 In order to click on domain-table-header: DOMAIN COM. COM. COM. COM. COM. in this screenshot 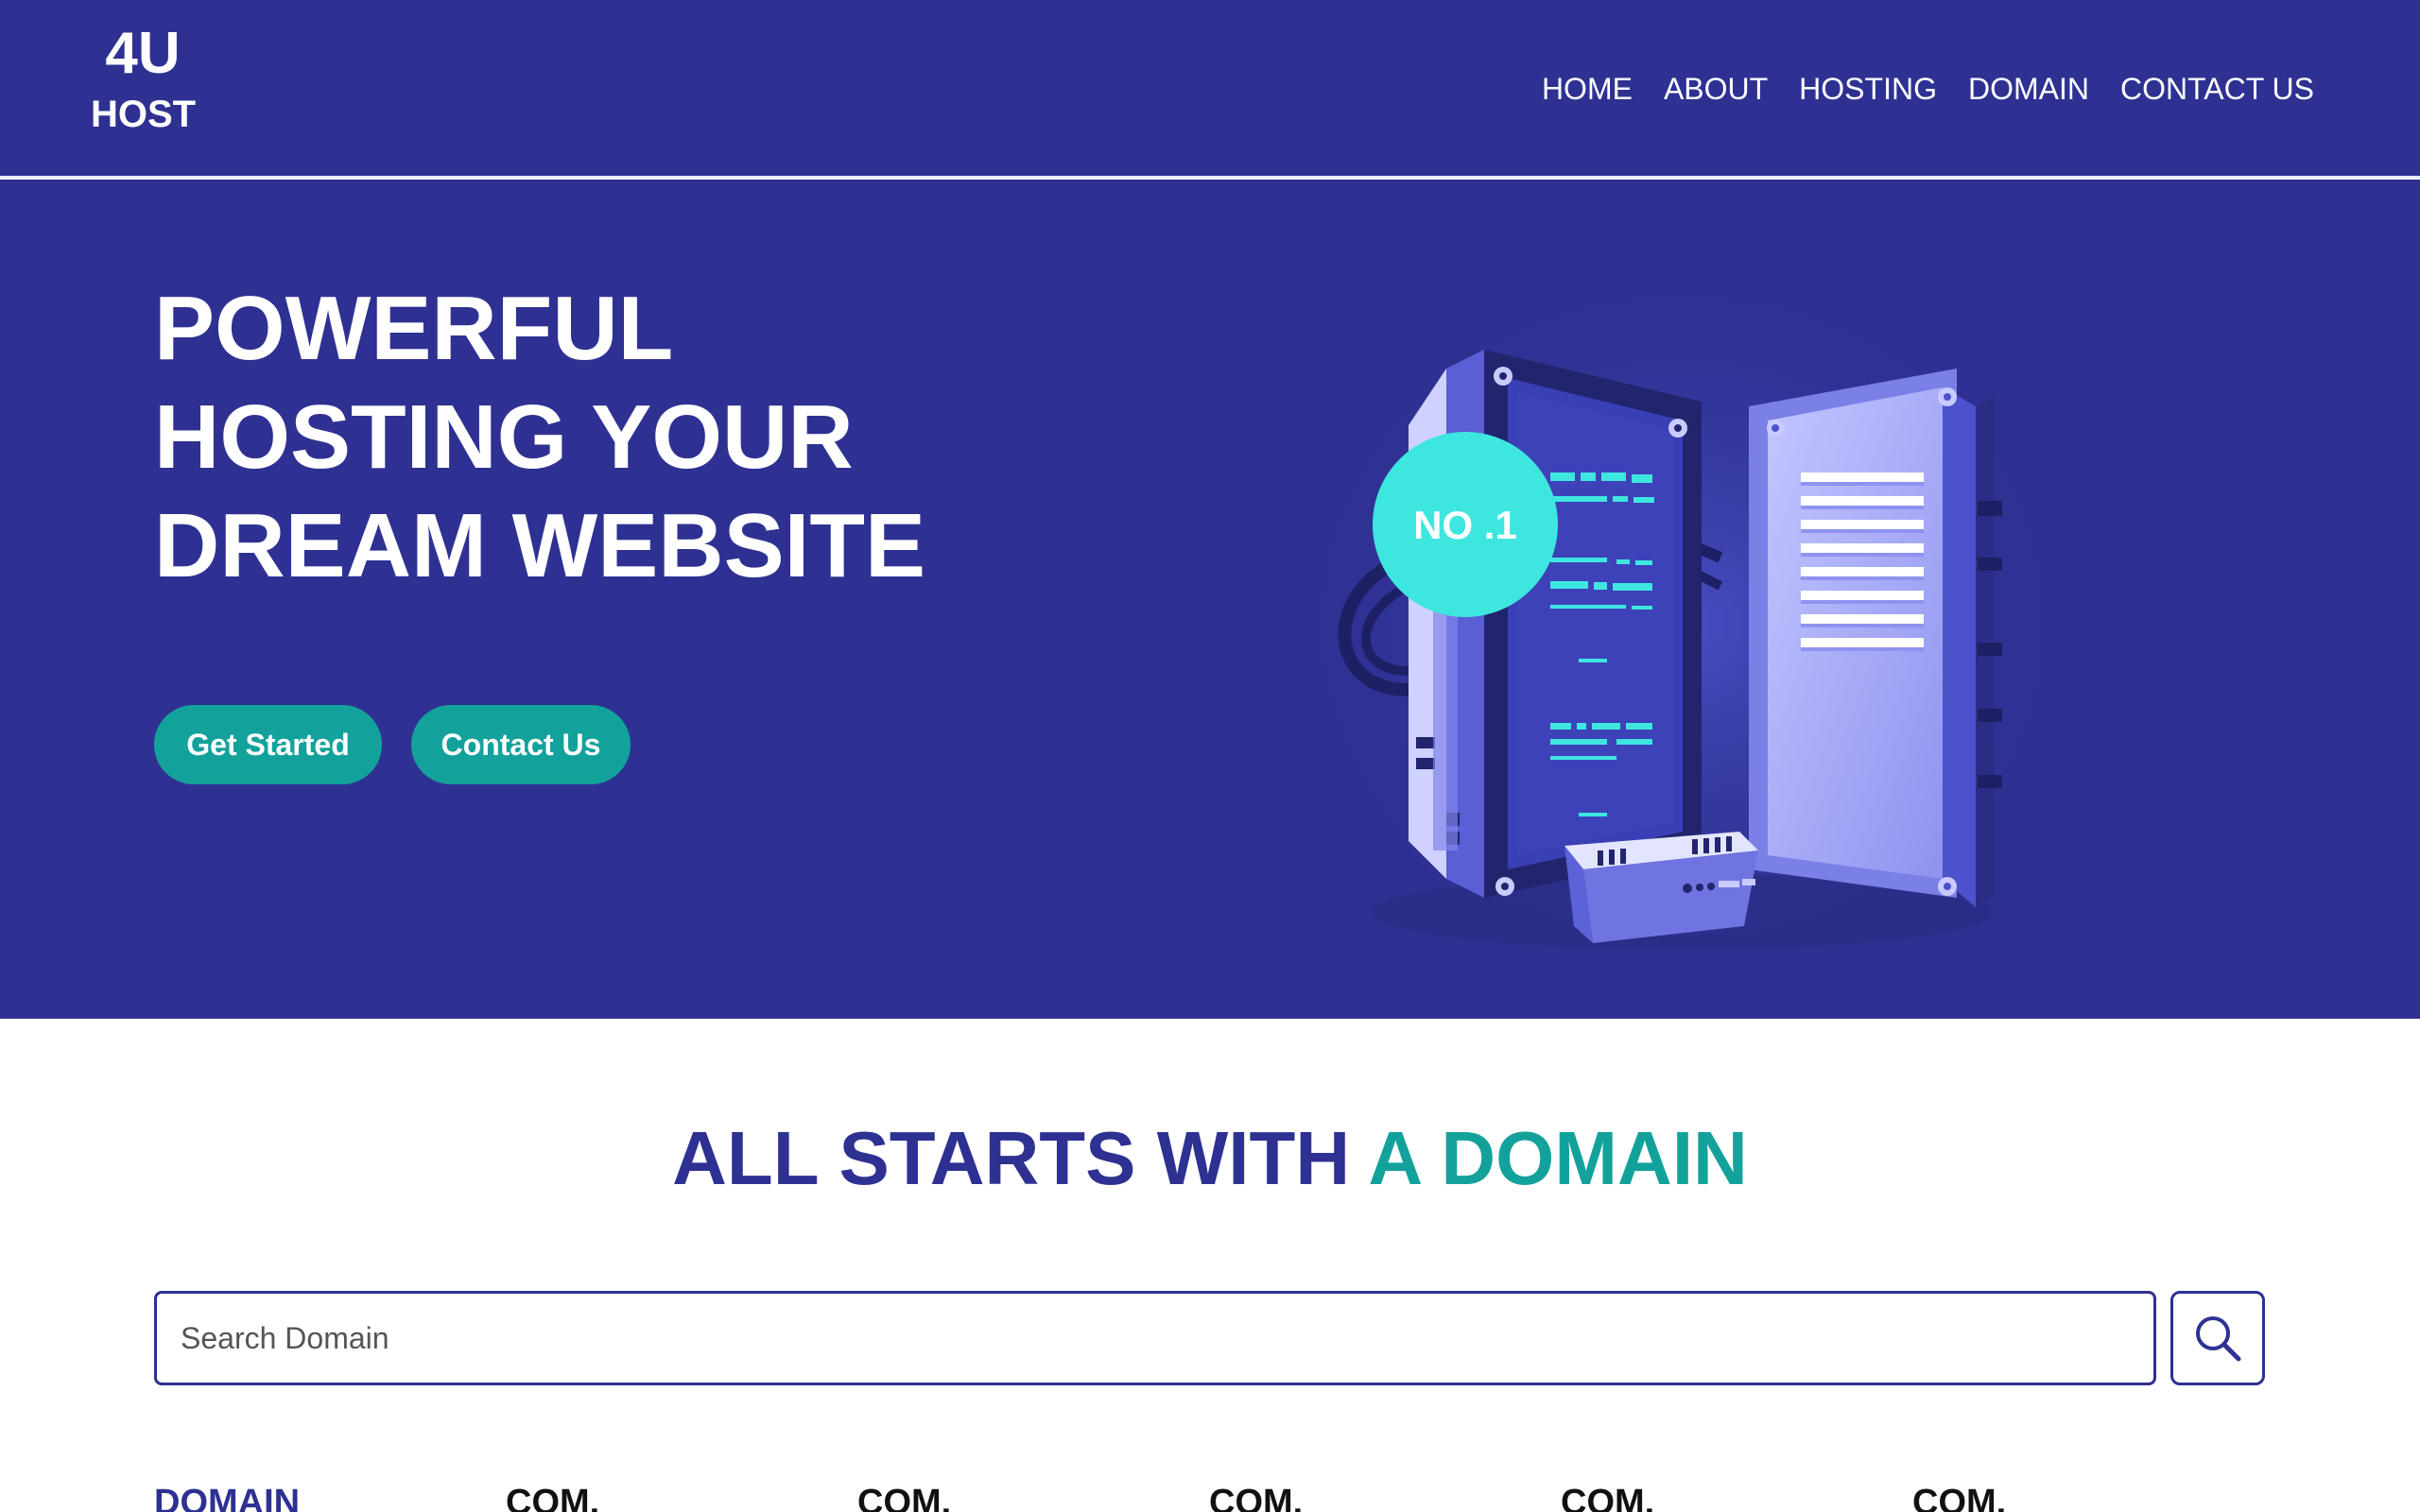, I will do `click(1241, 1493)`.